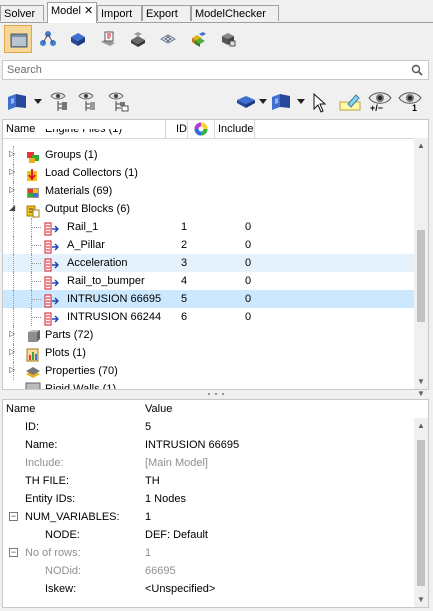  What do you see at coordinates (208, 191) in the screenshot?
I see `tree-row-folder: ▷ Materials (69)` at bounding box center [208, 191].